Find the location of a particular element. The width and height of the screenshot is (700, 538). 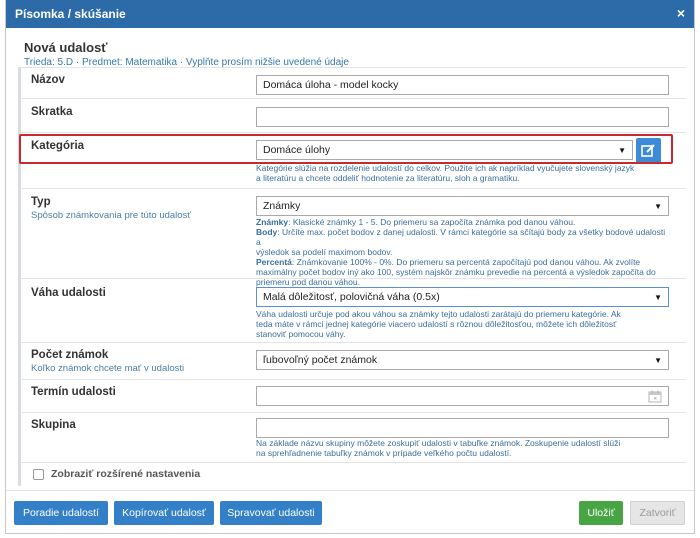

skupina-input is located at coordinates (462, 428).